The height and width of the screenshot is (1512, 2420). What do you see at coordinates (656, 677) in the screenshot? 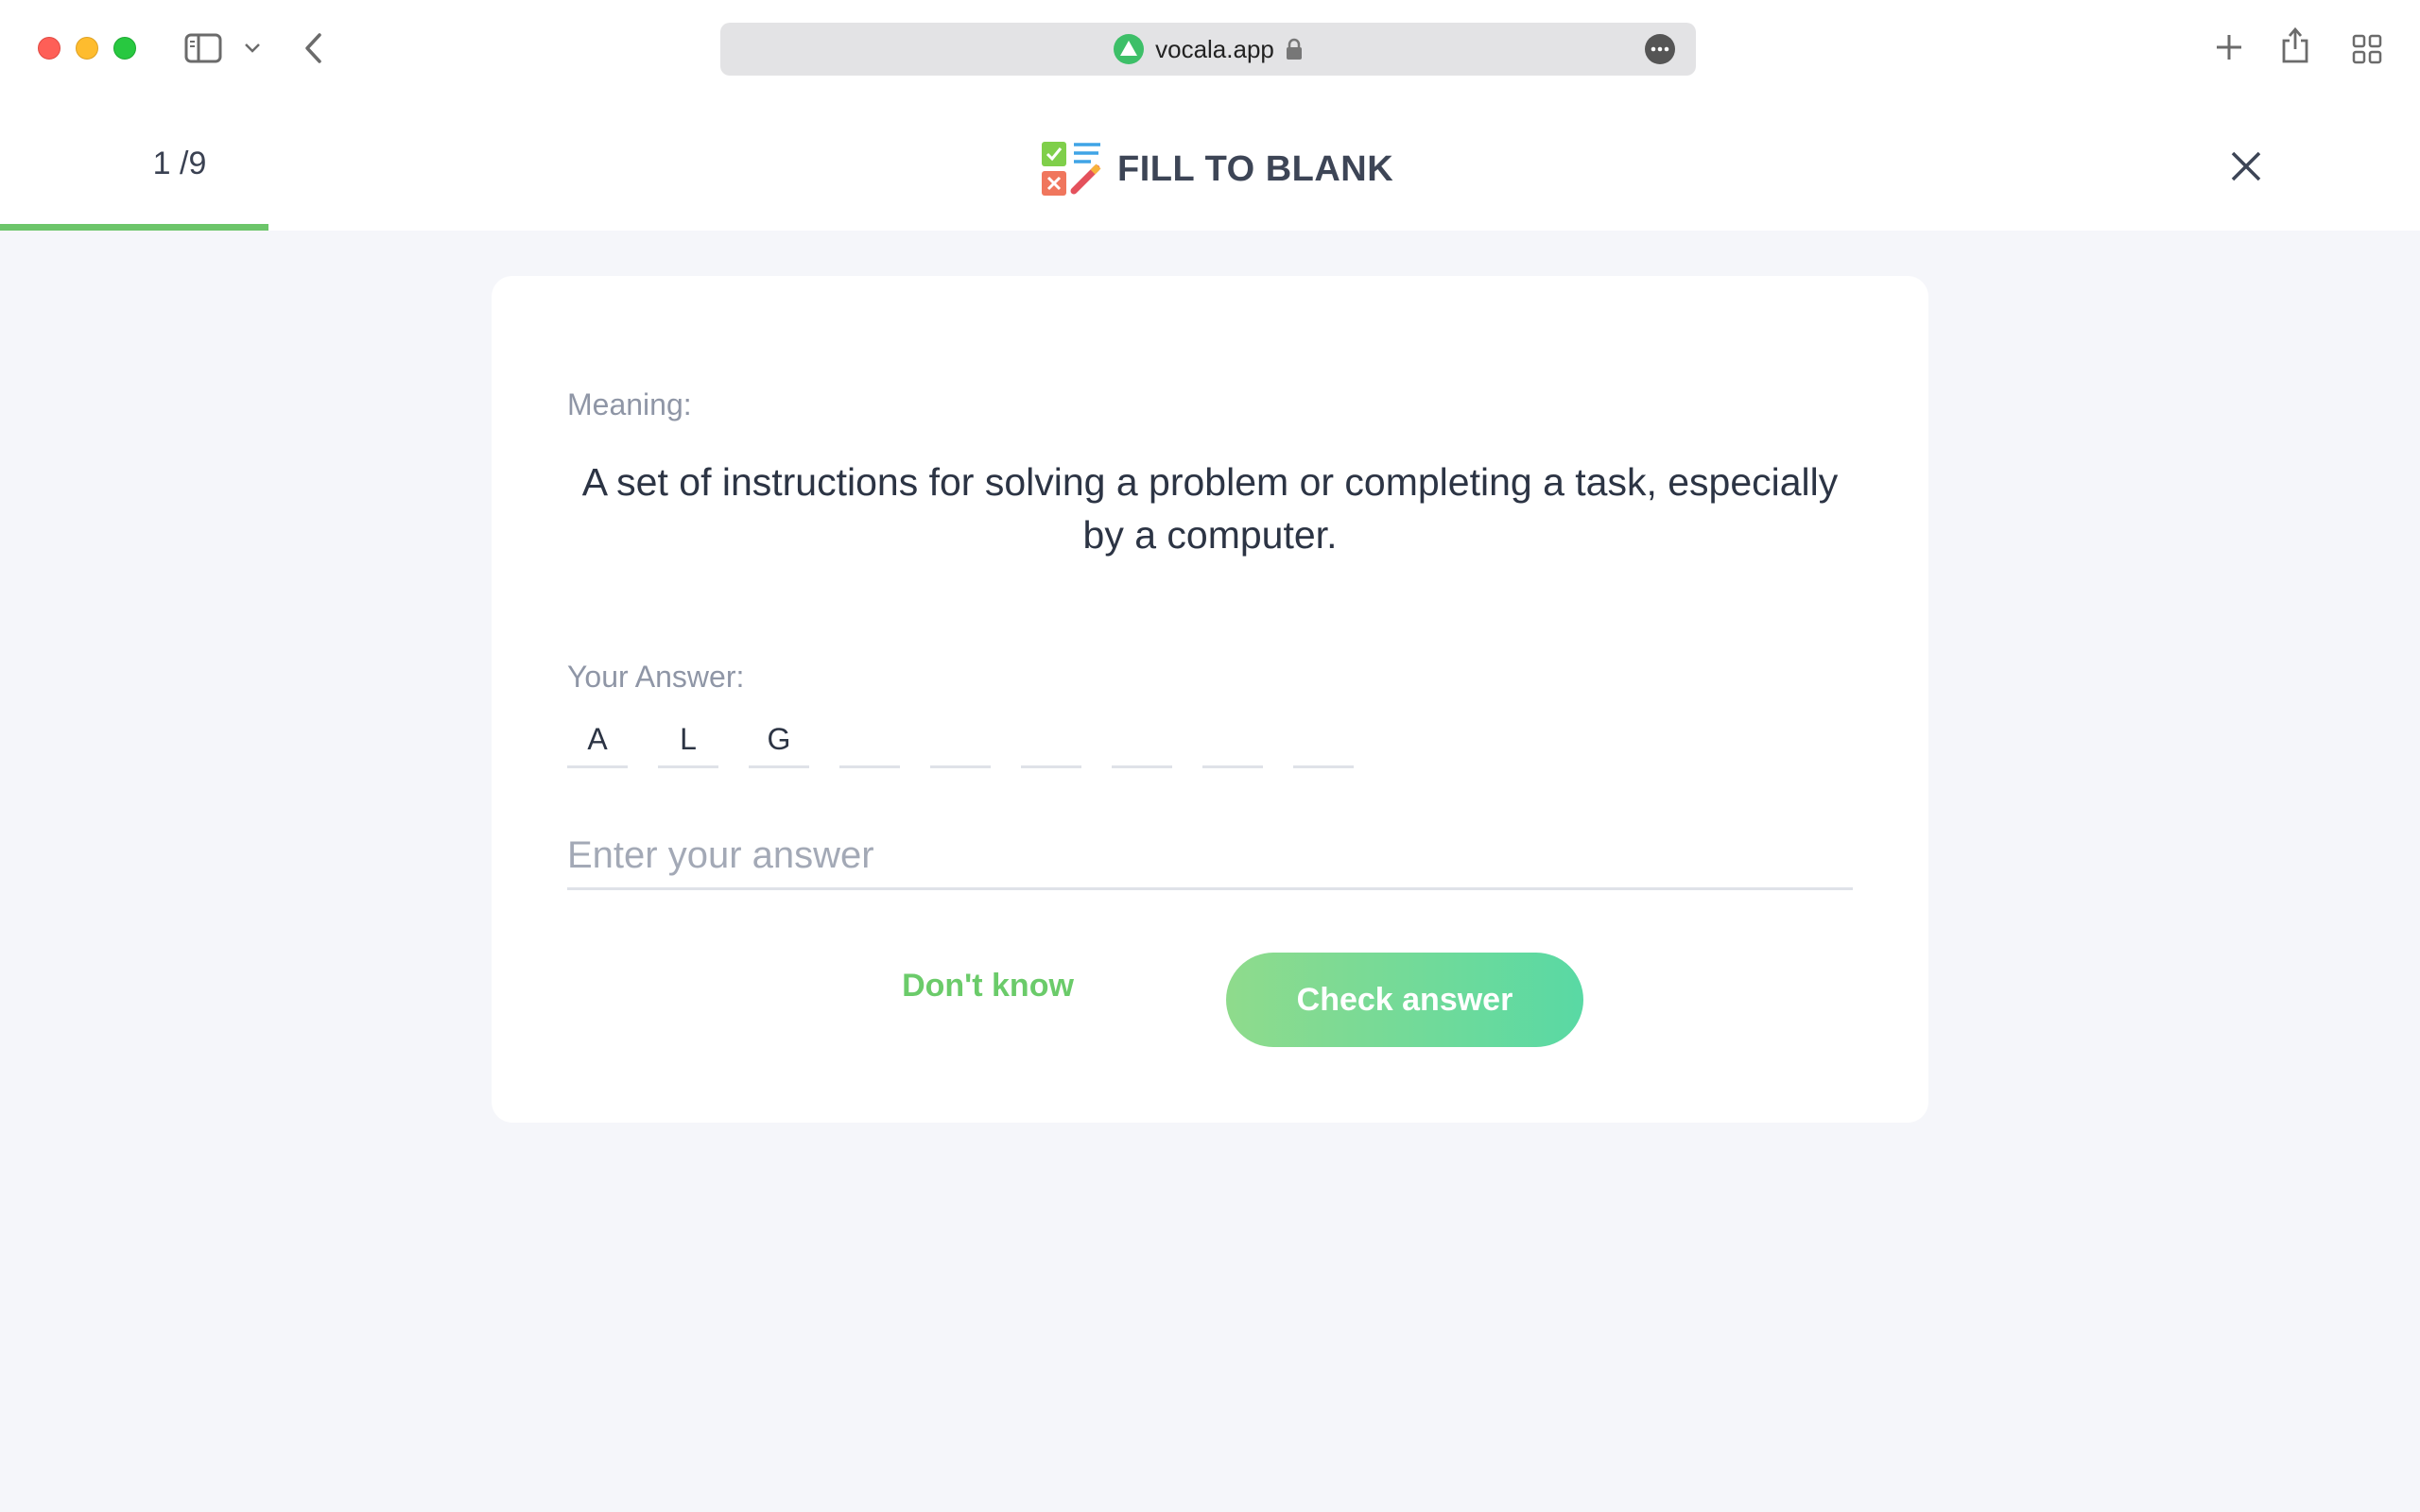
I see `answer-label: Your Answer:` at bounding box center [656, 677].